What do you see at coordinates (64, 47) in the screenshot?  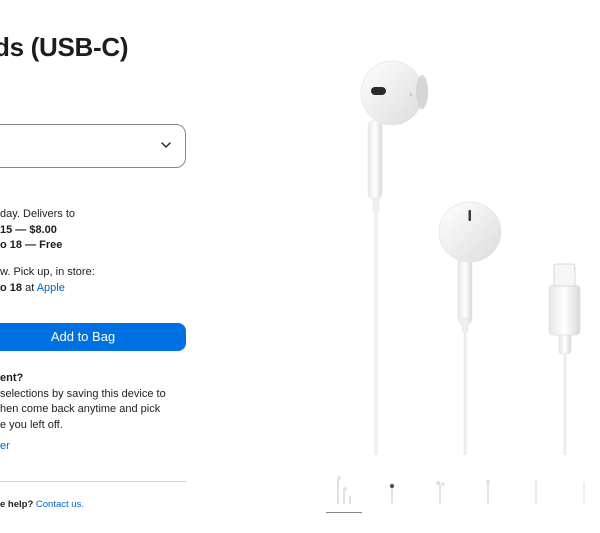 I see `page-title: ds (USB-C)` at bounding box center [64, 47].